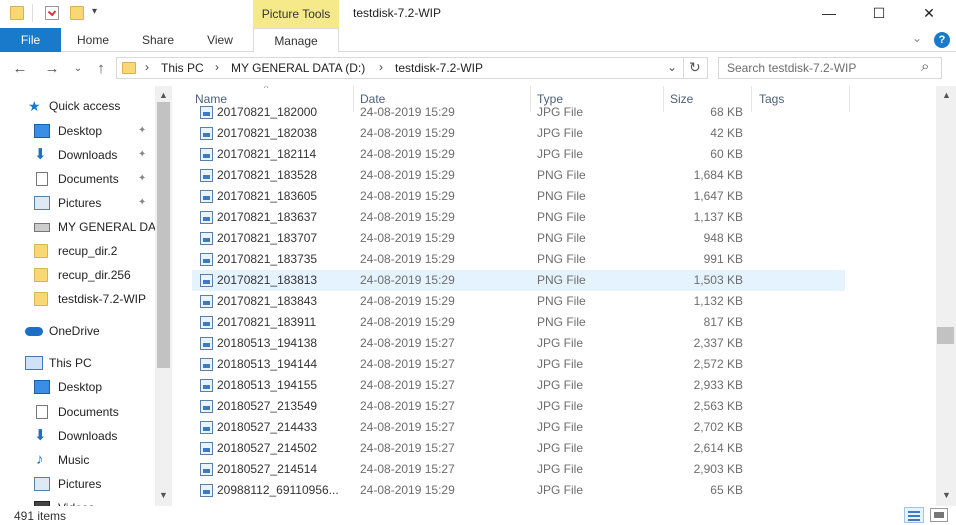 Image resolution: width=956 pixels, height=525 pixels. What do you see at coordinates (77, 13) in the screenshot?
I see `new-folder-icon` at bounding box center [77, 13].